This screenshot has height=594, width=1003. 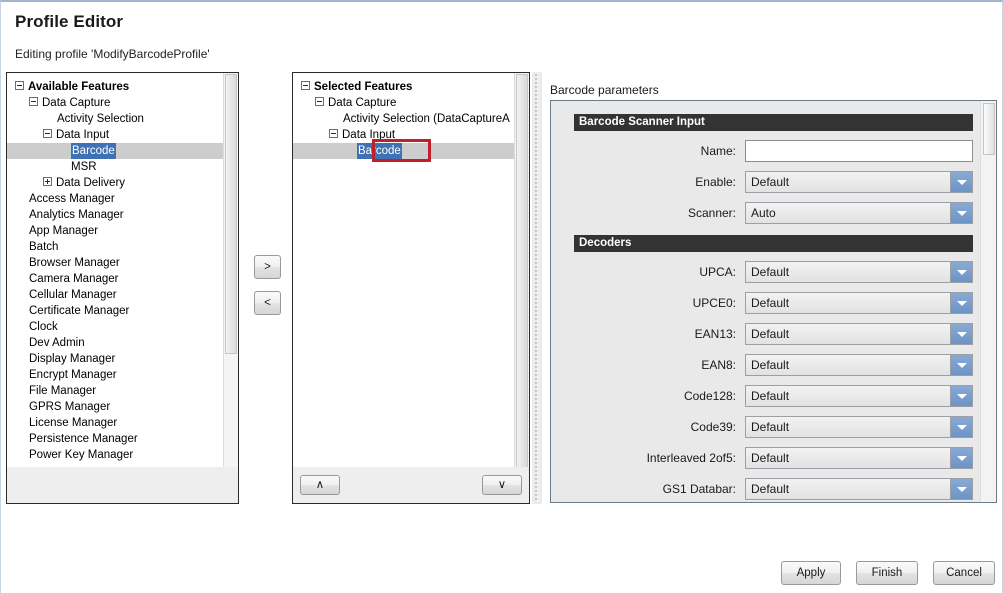 What do you see at coordinates (502, 485) in the screenshot?
I see `move-down-button: ∨` at bounding box center [502, 485].